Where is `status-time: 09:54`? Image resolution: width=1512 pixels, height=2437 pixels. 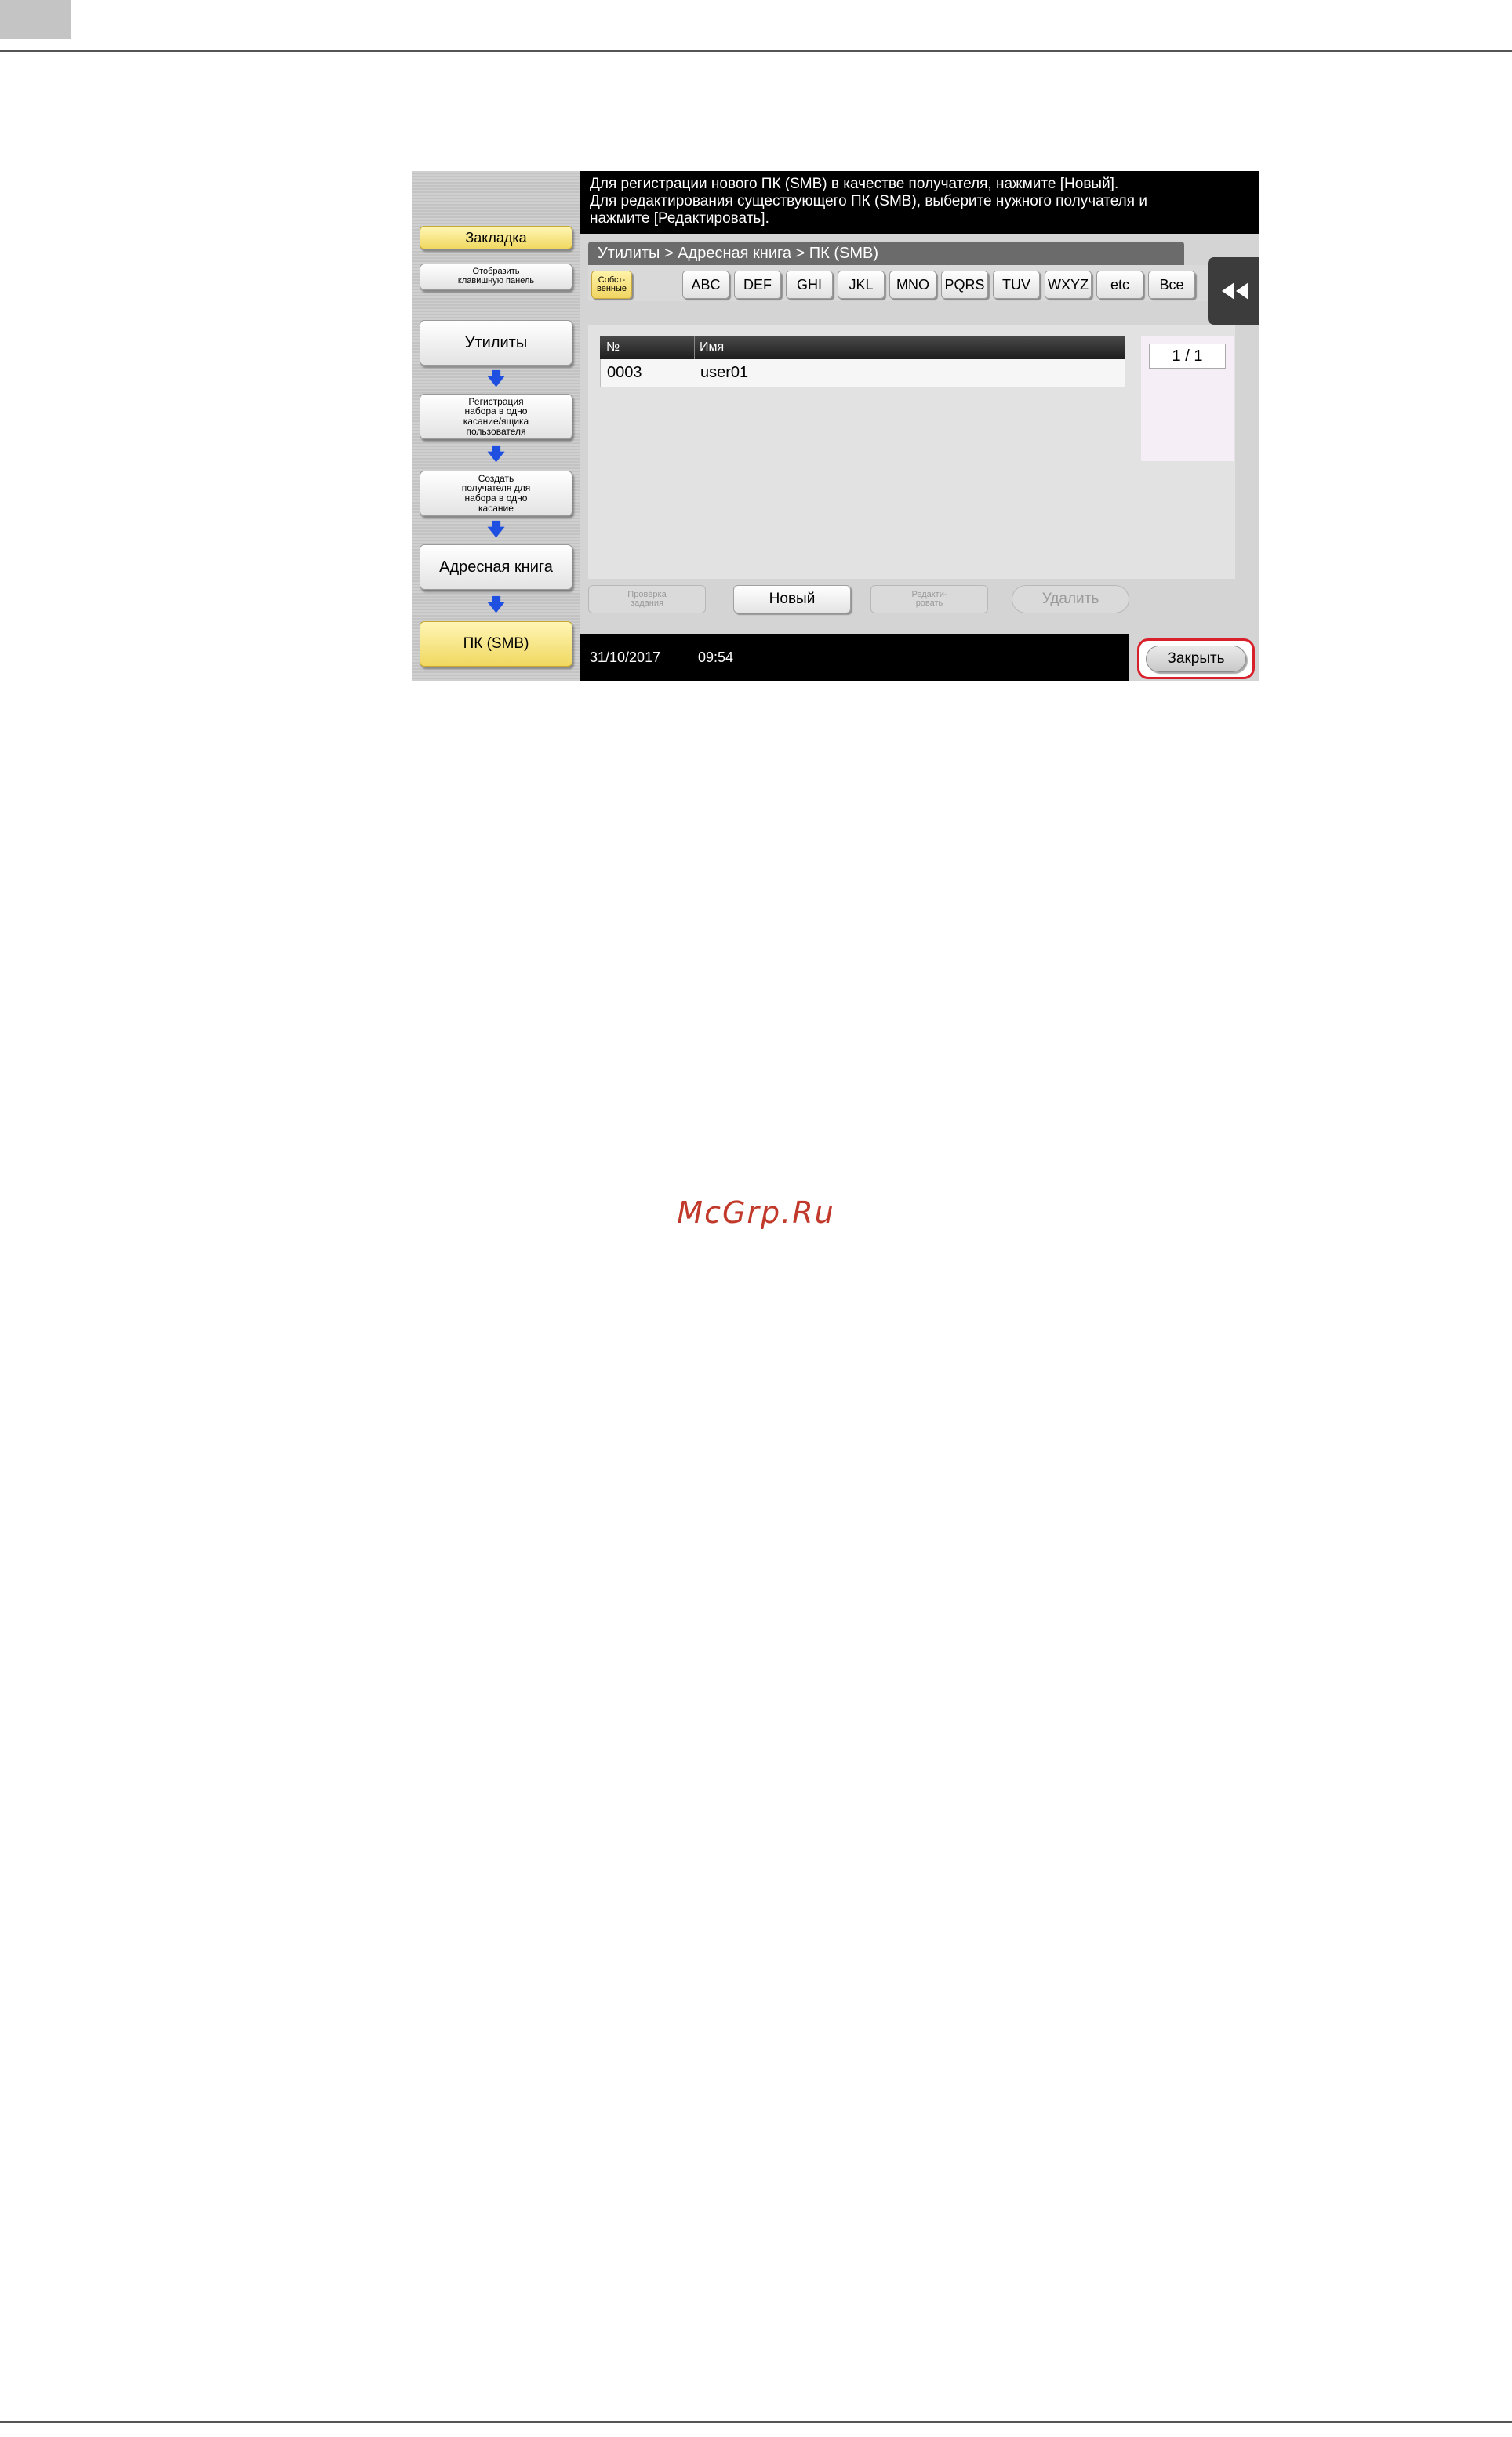 status-time: 09:54 is located at coordinates (716, 657).